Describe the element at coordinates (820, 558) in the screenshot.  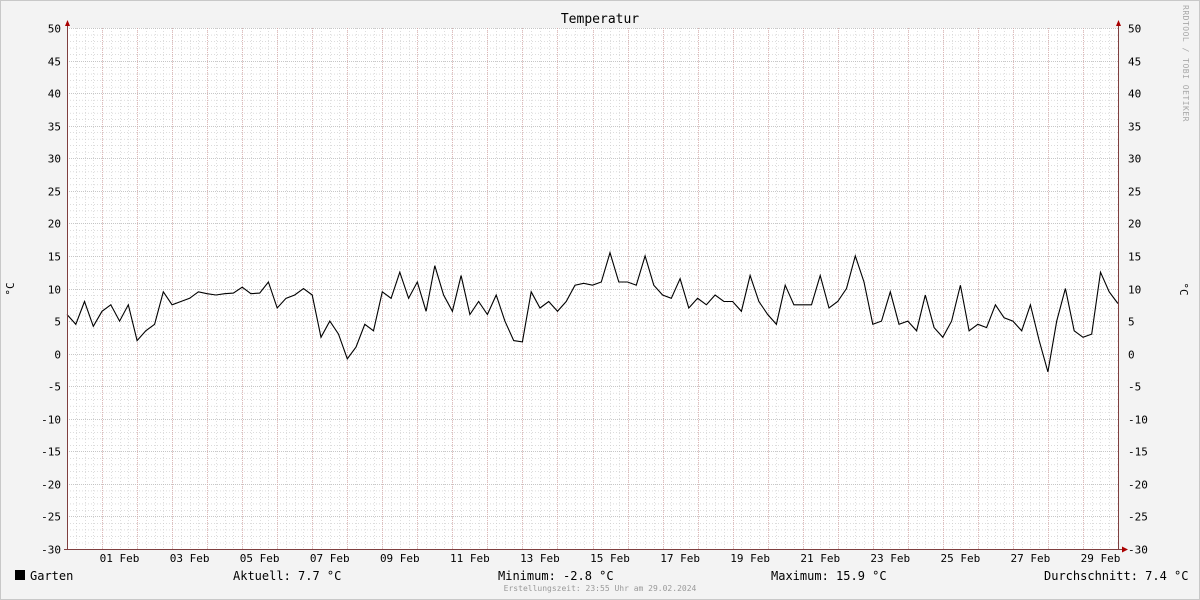
I see `x-tick-label: 21 Feb` at that location.